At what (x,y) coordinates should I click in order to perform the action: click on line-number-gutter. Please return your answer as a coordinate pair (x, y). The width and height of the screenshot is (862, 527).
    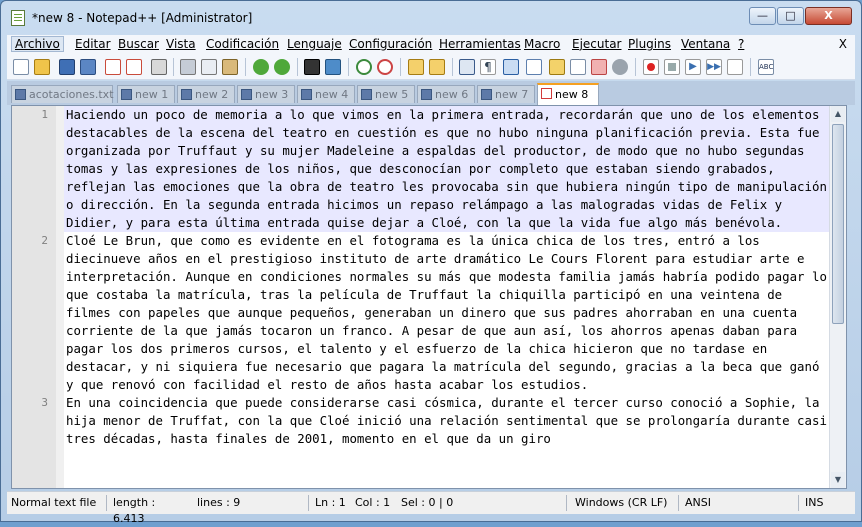
    Looking at the image, I should click on (34, 297).